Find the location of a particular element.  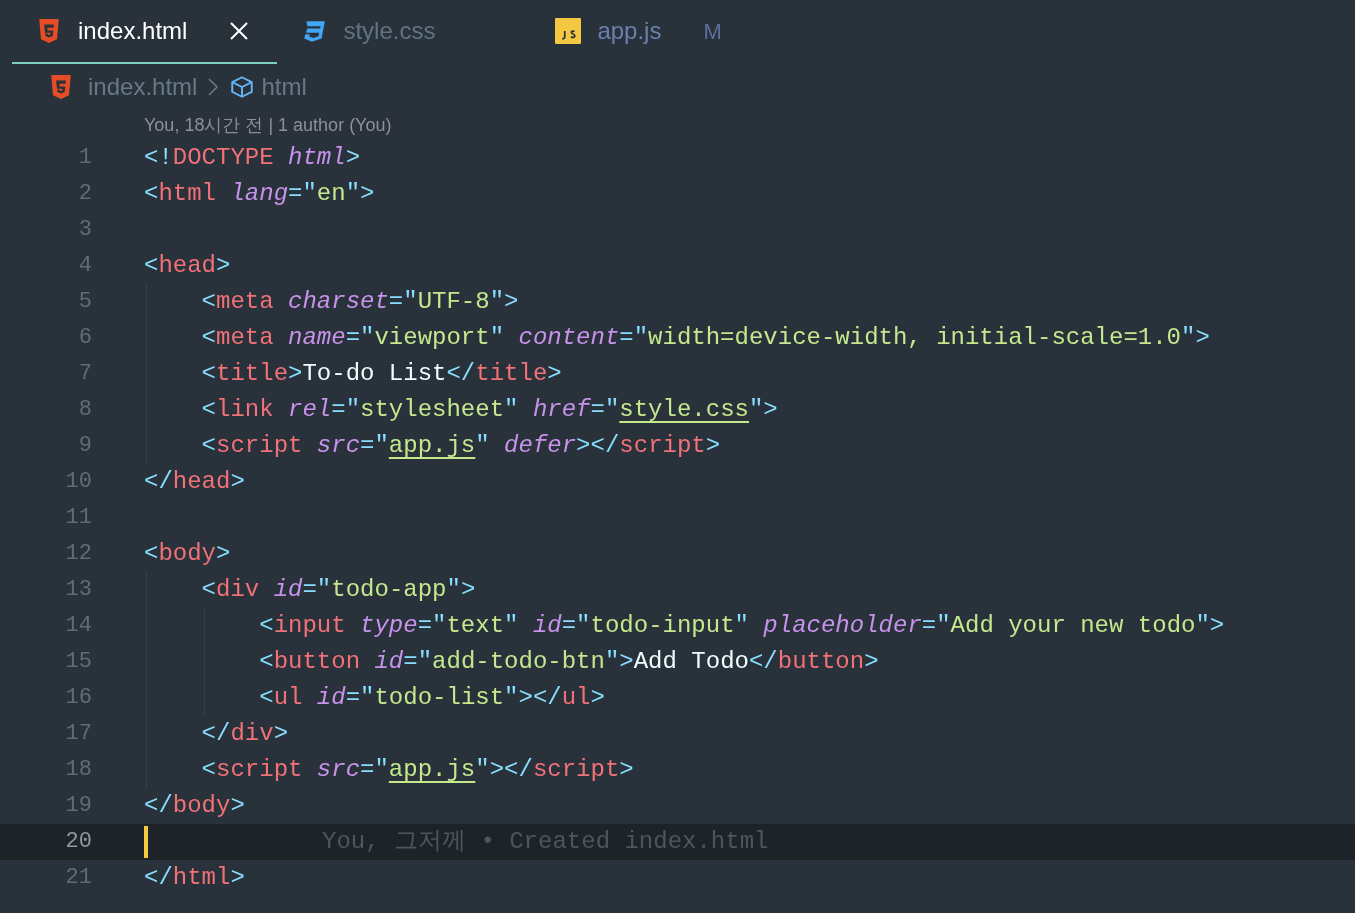

code-line: <script src="app.js" defer></script> is located at coordinates (460, 446).